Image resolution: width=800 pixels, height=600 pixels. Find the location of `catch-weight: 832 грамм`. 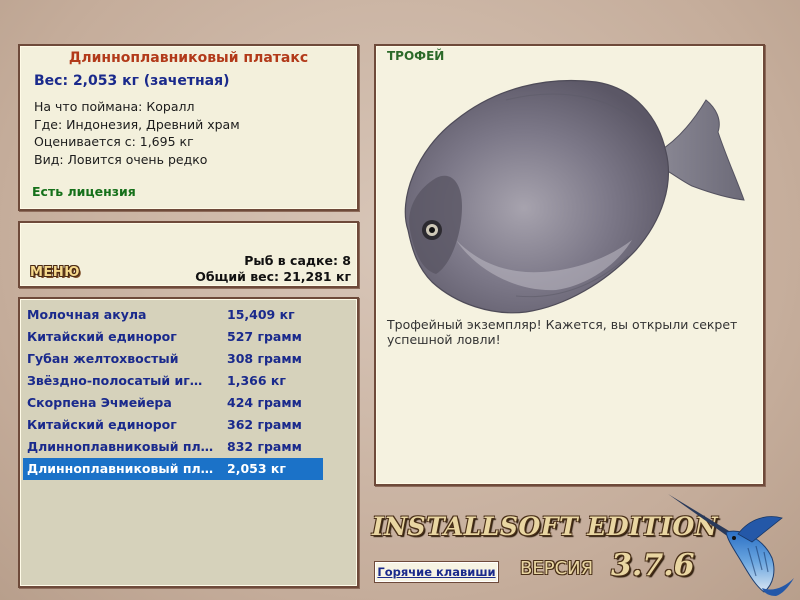

catch-weight: 832 грамм is located at coordinates (264, 446).